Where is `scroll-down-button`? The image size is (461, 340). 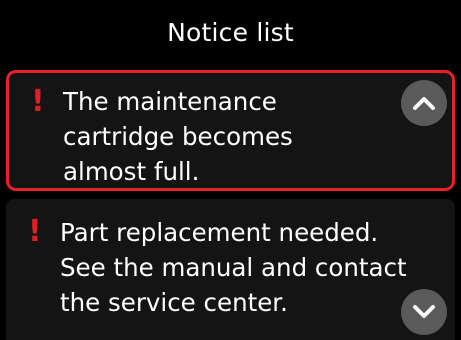 scroll-down-button is located at coordinates (424, 312).